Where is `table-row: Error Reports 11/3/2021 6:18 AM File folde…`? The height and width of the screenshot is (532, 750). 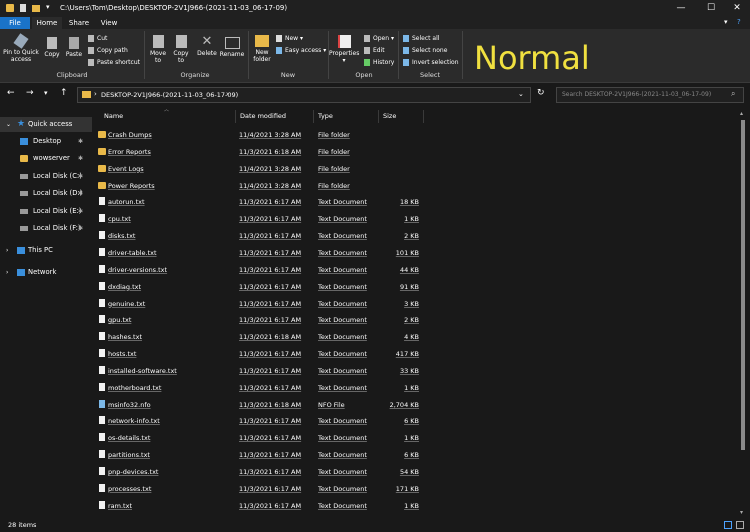 table-row: Error Reports 11/3/2021 6:18 AM File folde… is located at coordinates (412, 152).